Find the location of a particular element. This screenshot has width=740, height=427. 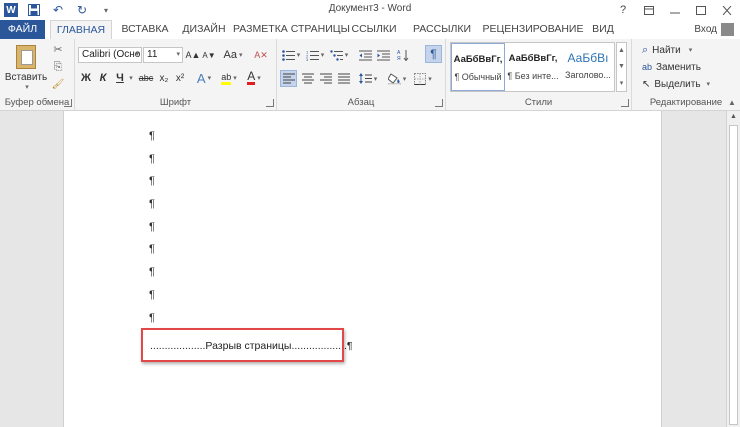

multilevel-list-icon is located at coordinates (336, 55).